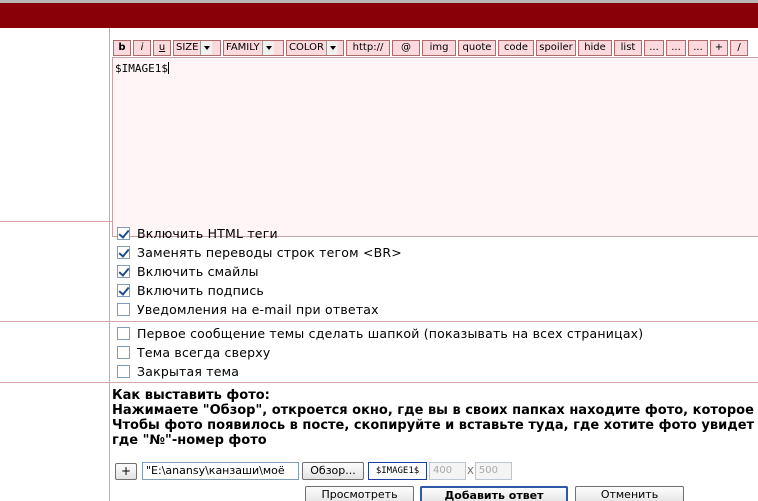 Image resolution: width=758 pixels, height=501 pixels. What do you see at coordinates (477, 48) in the screenshot?
I see `quote-button: quote` at bounding box center [477, 48].